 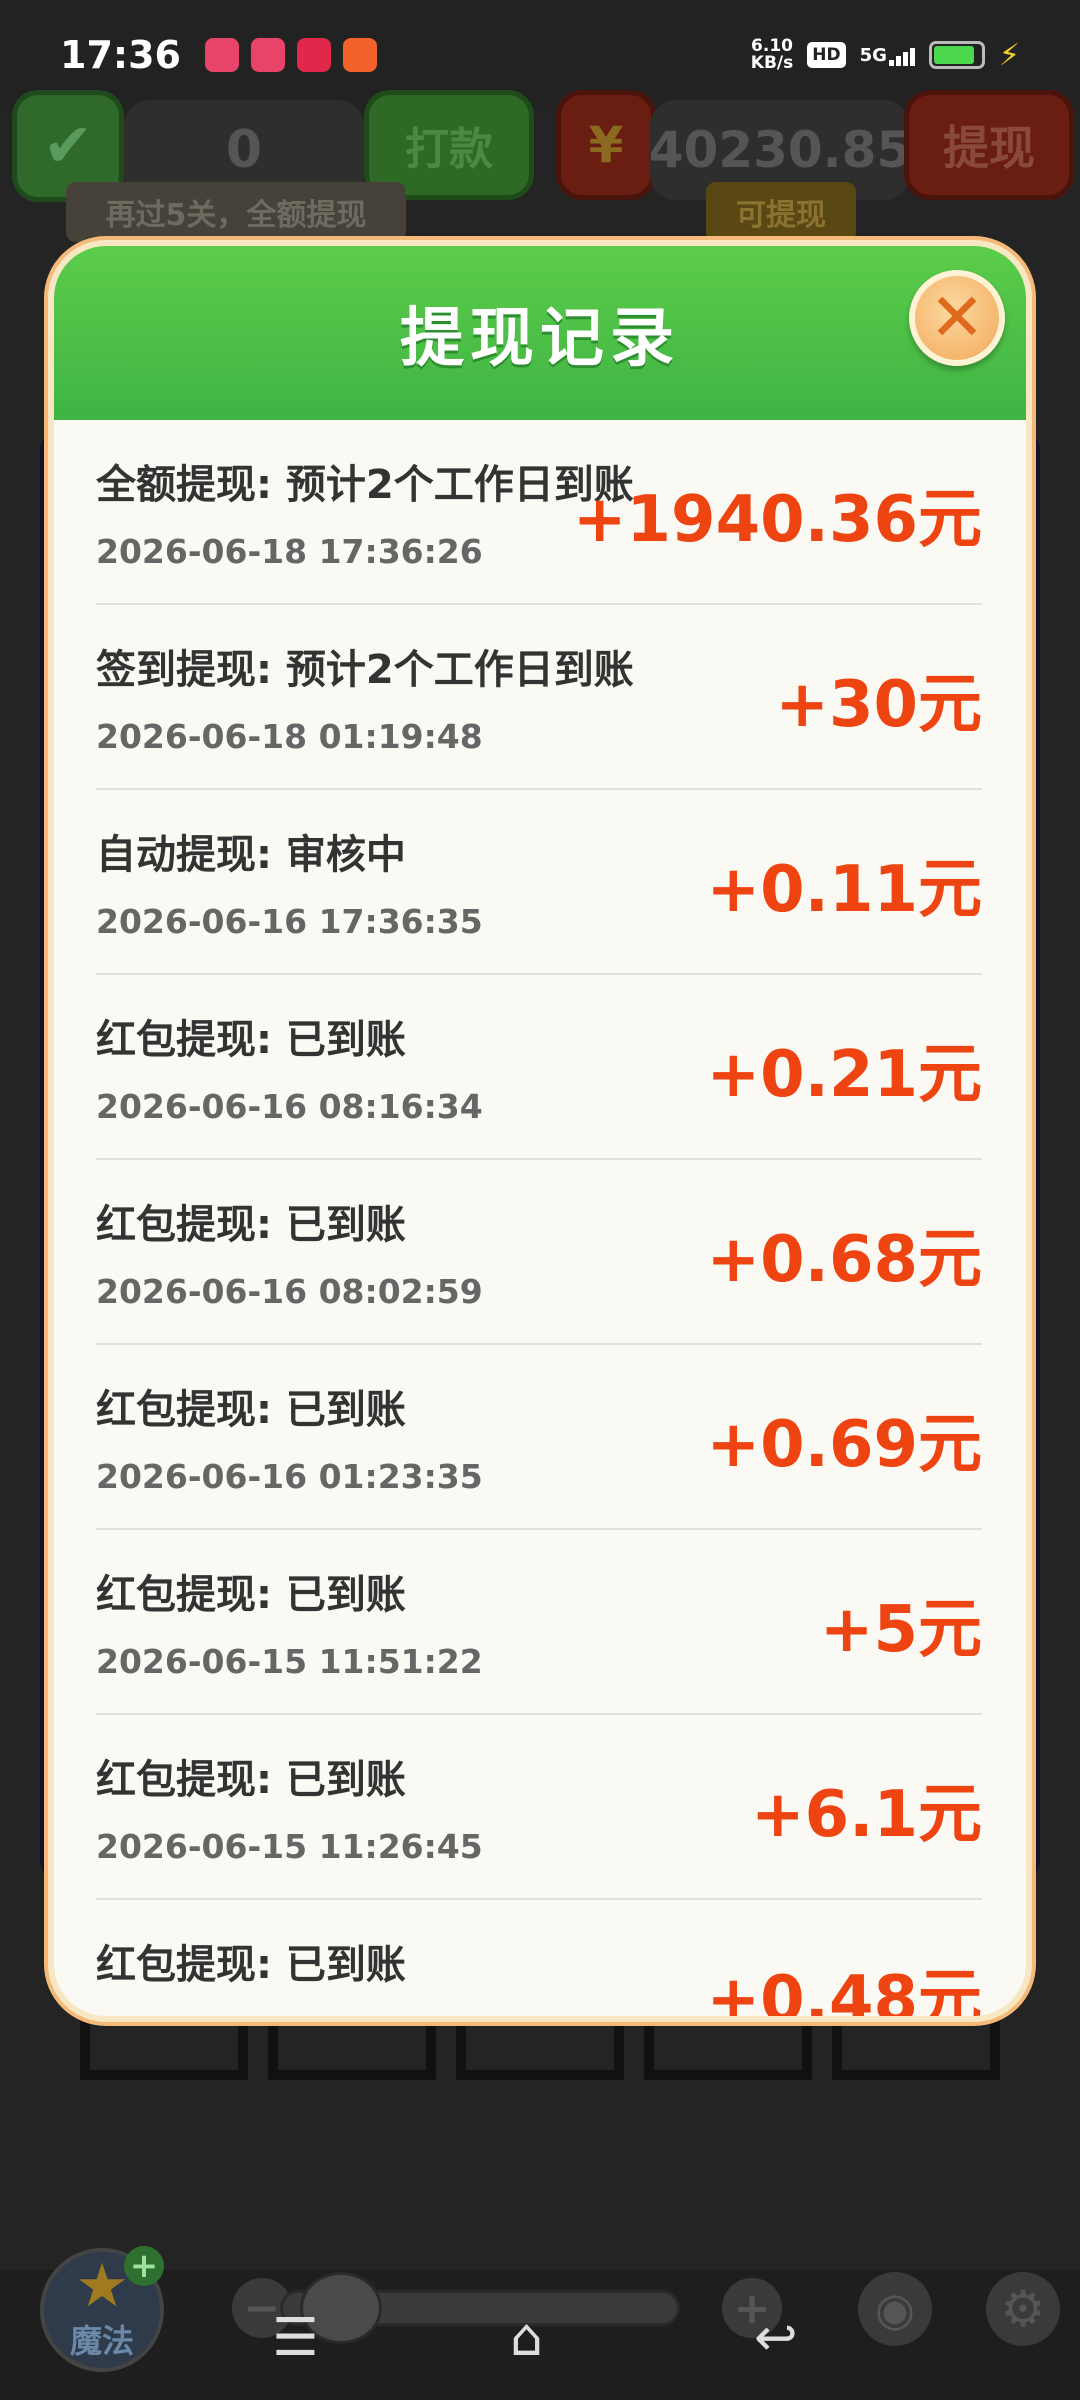 I want to click on magic-label: 魔法, so click(x=101, y=2341).